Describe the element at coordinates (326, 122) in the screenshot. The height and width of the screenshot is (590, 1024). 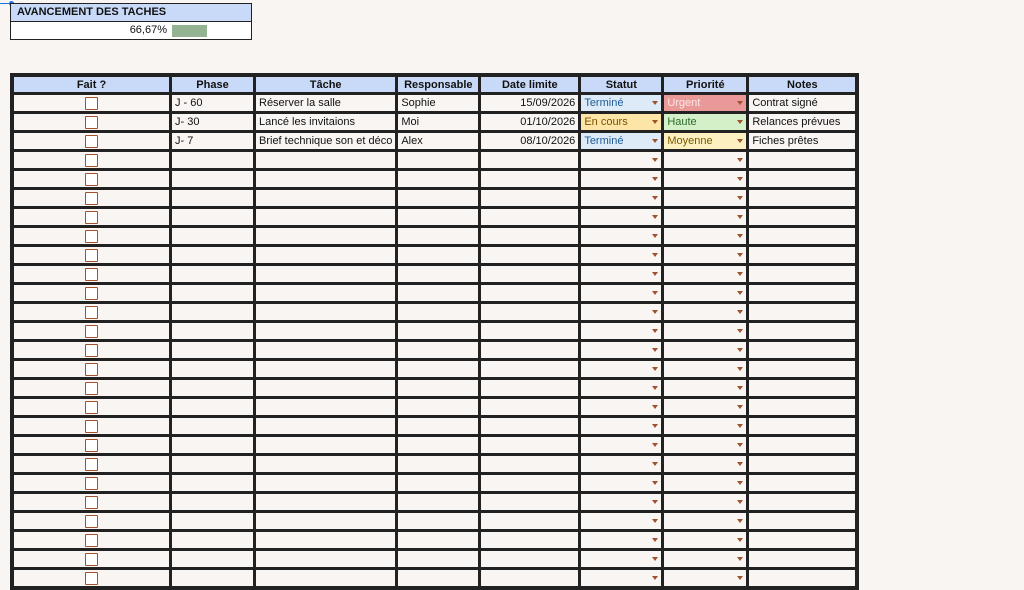
I see `cell-task: Lancé les invitaions` at that location.